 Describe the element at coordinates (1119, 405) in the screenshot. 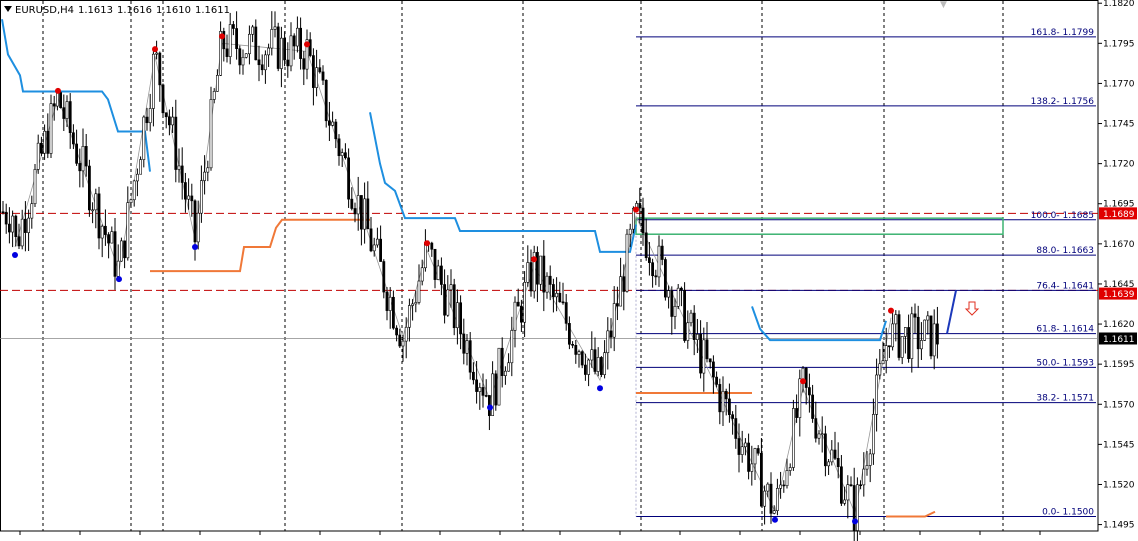

I see `y-tick-label: 1.1570` at that location.